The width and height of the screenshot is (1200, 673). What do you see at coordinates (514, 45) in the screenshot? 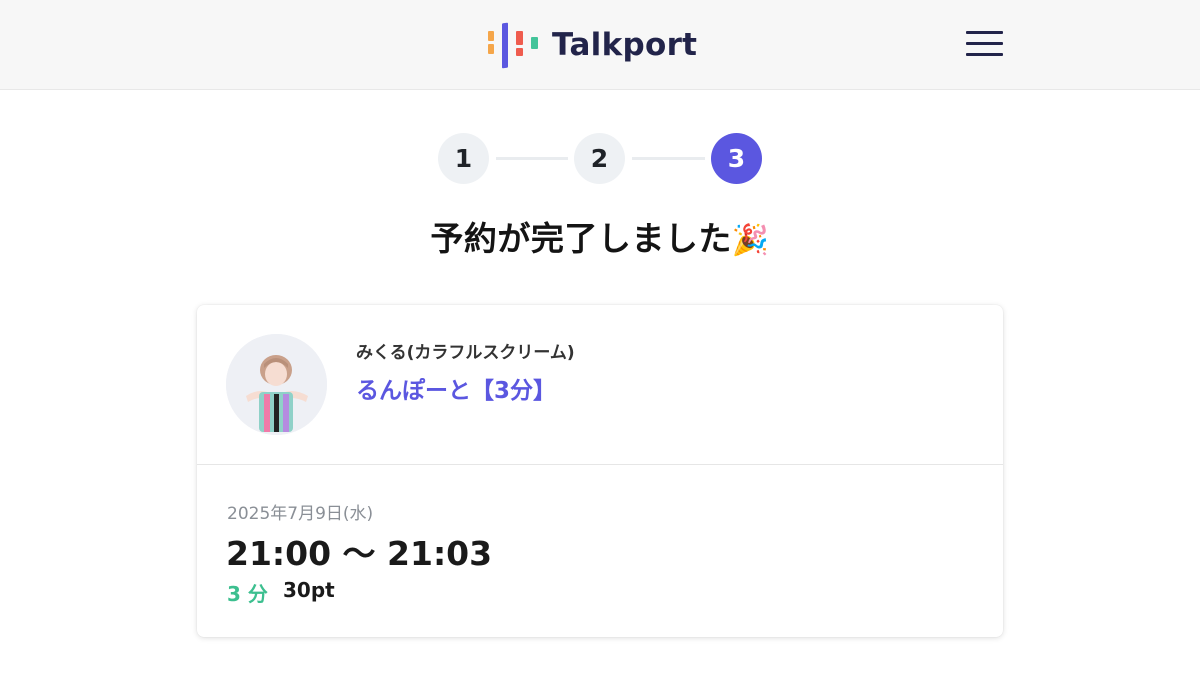
I see `talkport-logo-icon` at bounding box center [514, 45].